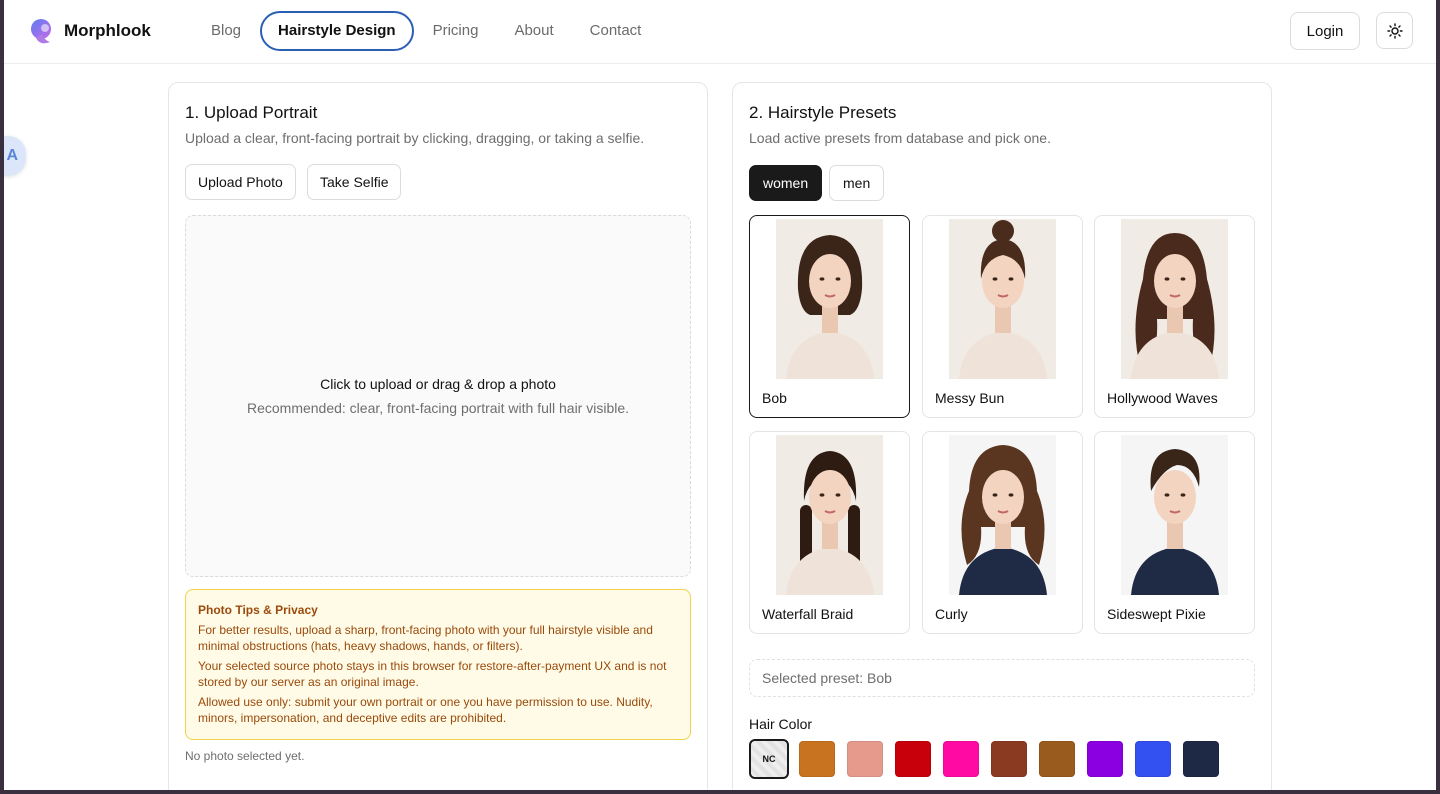 The width and height of the screenshot is (1440, 794). Describe the element at coordinates (258, 610) in the screenshot. I see `tips-title: Photo Tips & Privacy` at that location.